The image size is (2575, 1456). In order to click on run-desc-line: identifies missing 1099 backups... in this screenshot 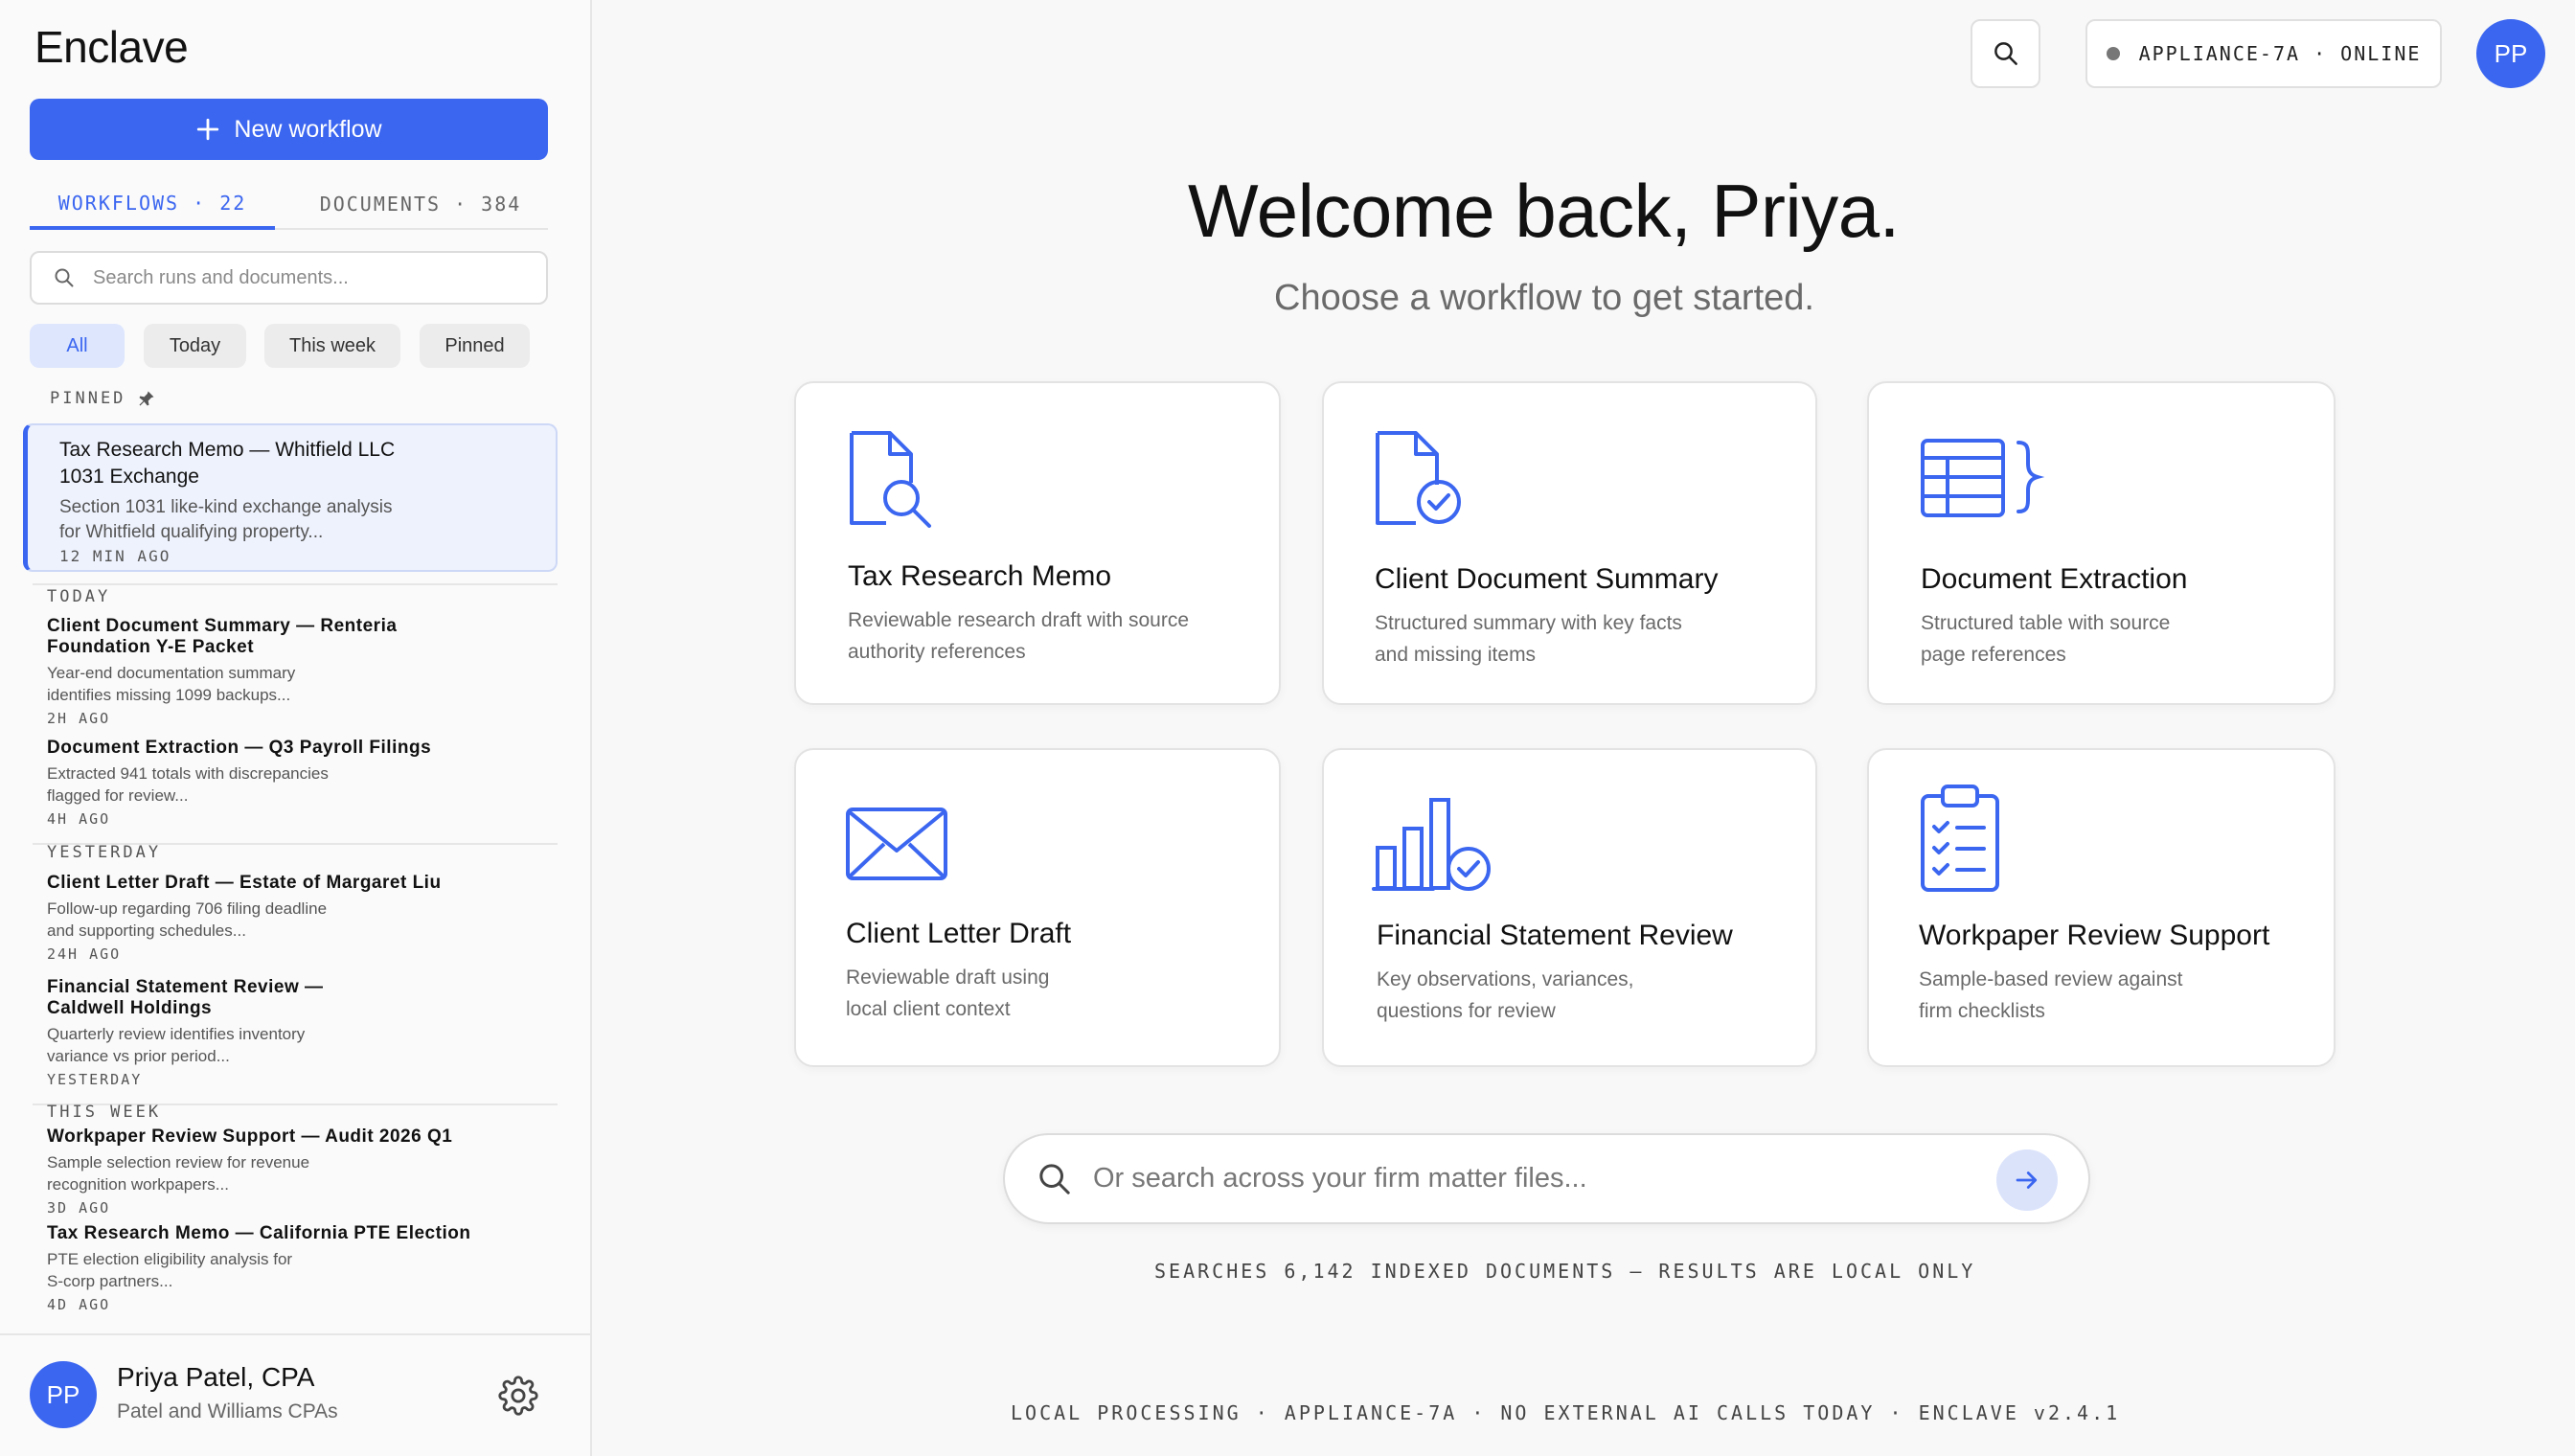, I will do `click(169, 695)`.